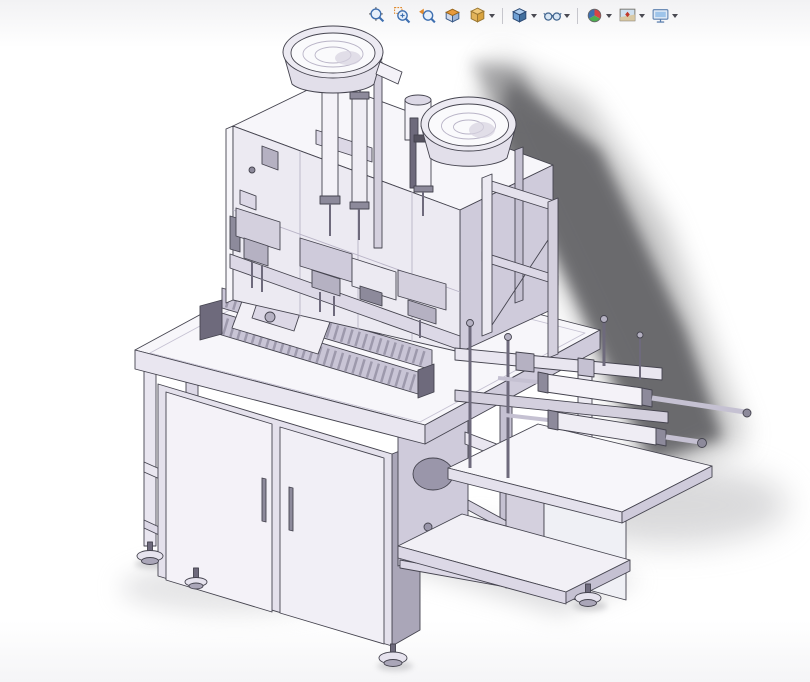  Describe the element at coordinates (627, 15) in the screenshot. I see `apply-scene-icon` at that location.